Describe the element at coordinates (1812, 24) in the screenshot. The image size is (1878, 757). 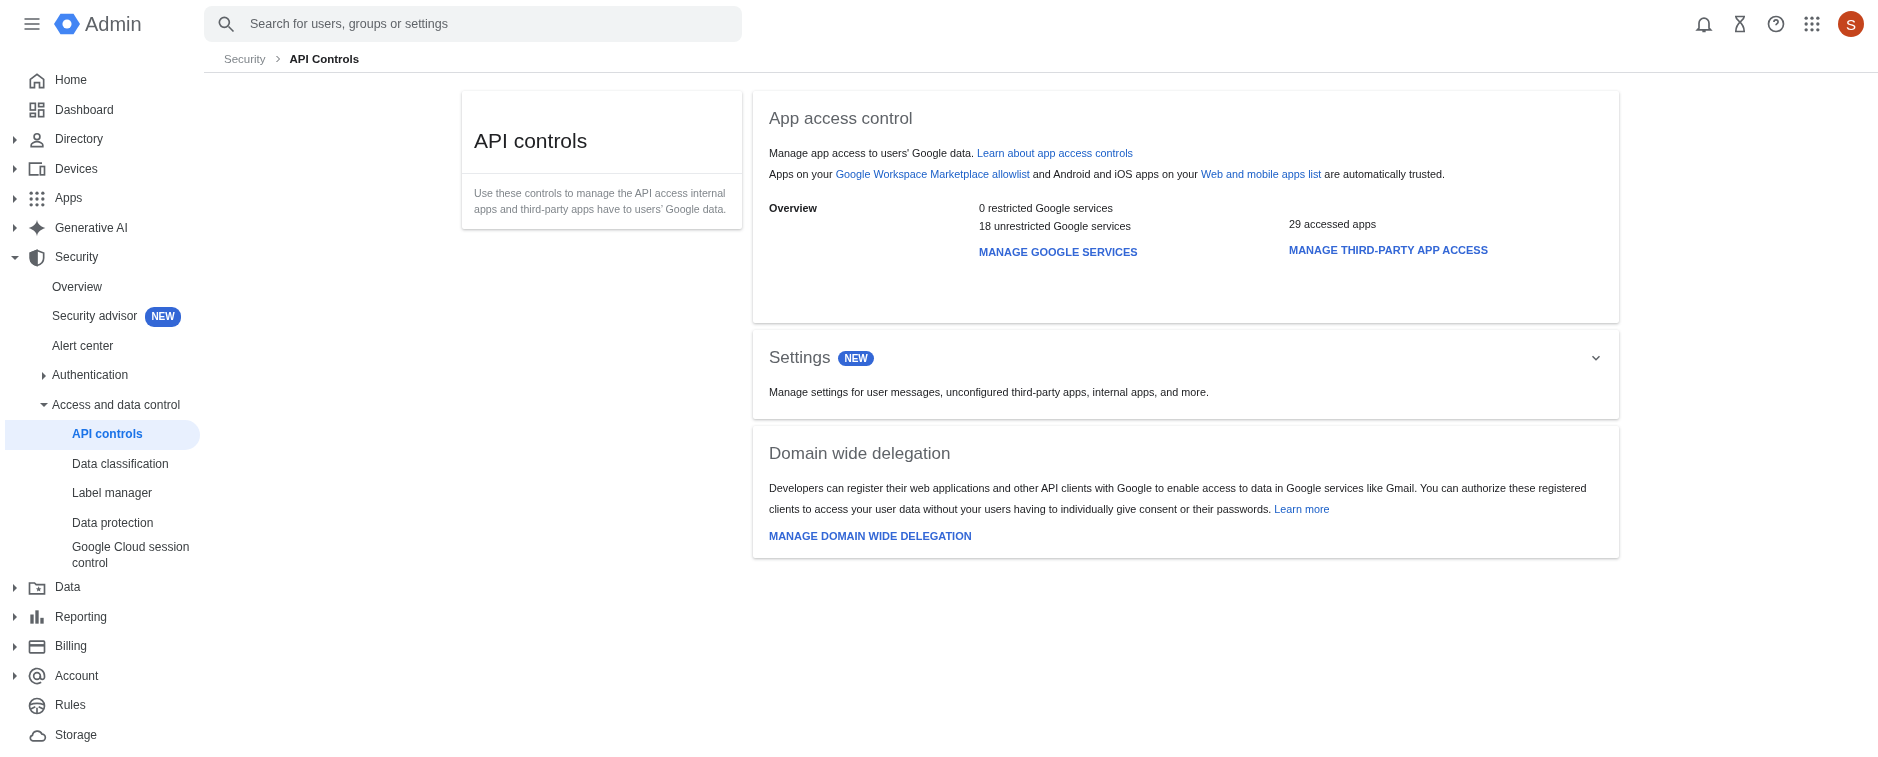
I see `apps-grid-icon` at that location.